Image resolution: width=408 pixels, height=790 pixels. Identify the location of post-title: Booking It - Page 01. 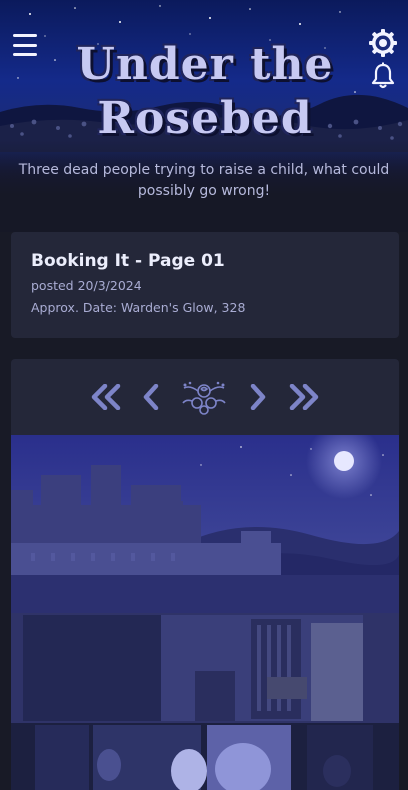
(128, 261).